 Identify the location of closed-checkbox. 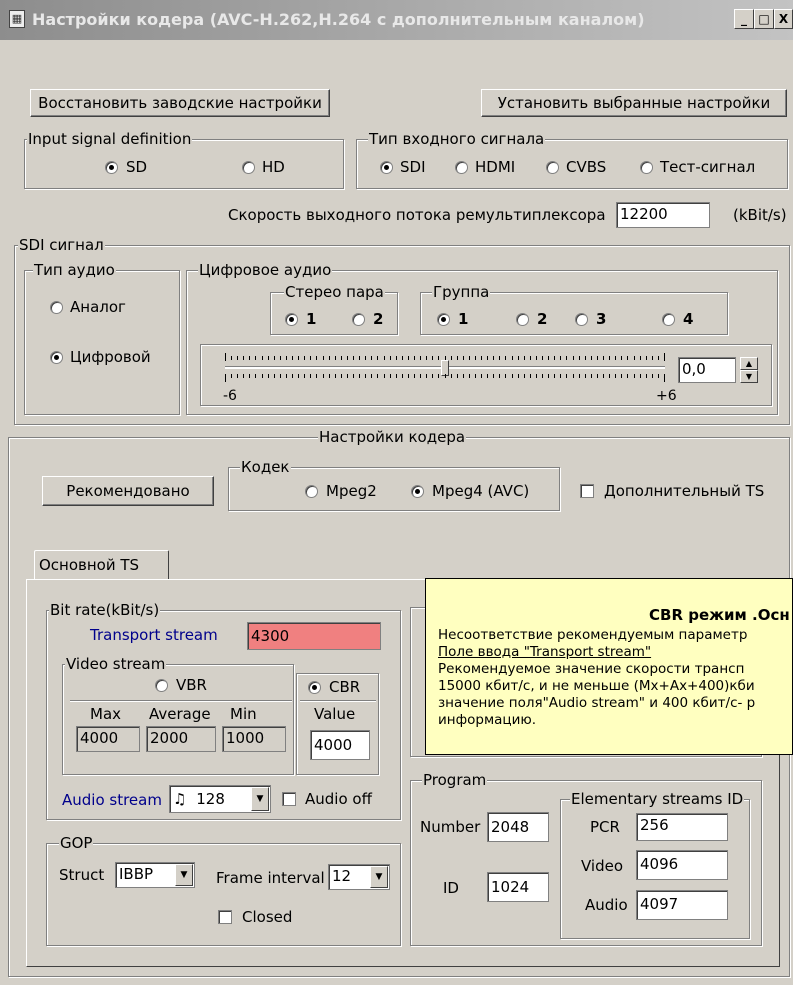
(225, 917).